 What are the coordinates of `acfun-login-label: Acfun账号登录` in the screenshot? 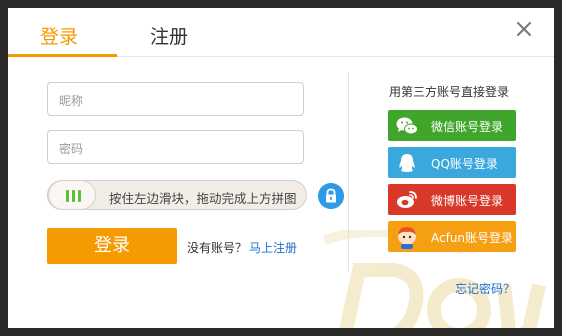 It's located at (472, 238).